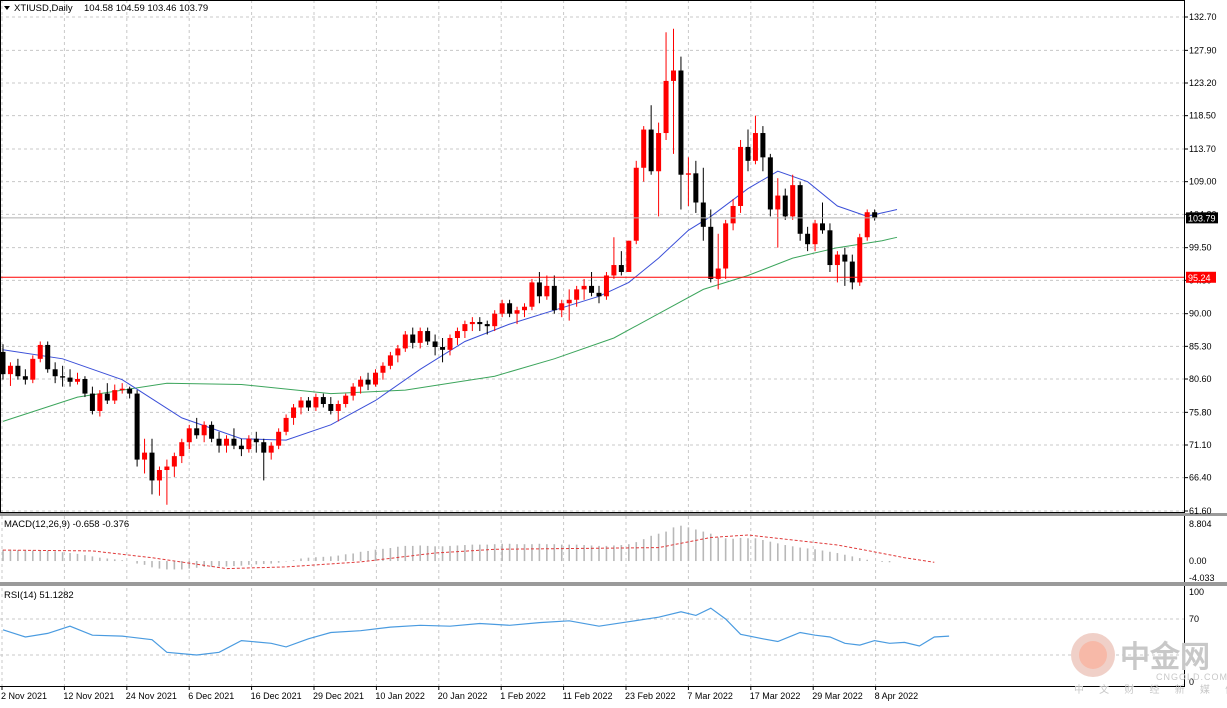  What do you see at coordinates (1202, 149) in the screenshot?
I see `price-tick-label: 113.70` at bounding box center [1202, 149].